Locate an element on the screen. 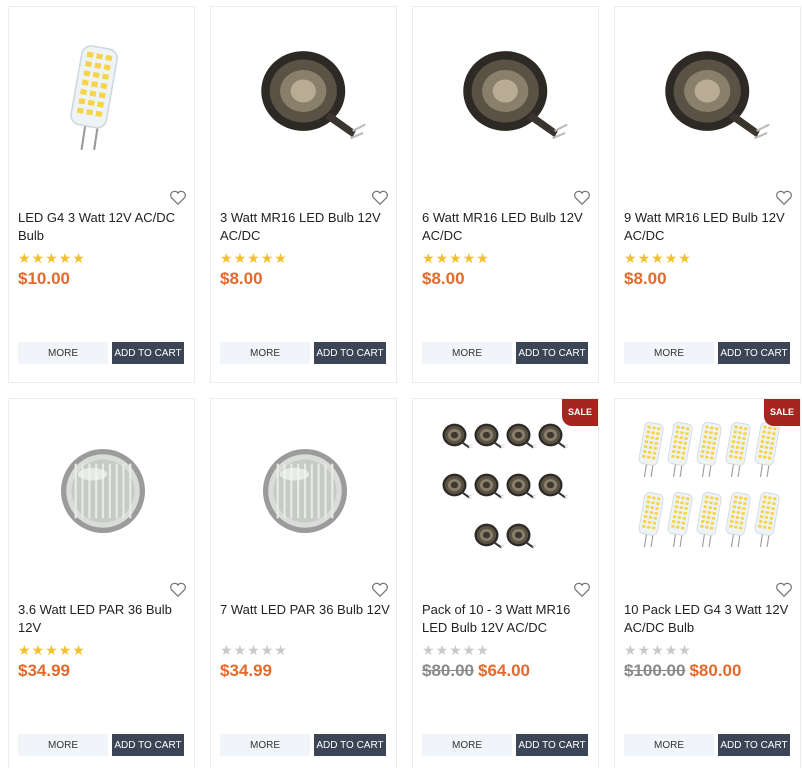 This screenshot has width=802, height=768. old-price: $100.00 is located at coordinates (655, 670).